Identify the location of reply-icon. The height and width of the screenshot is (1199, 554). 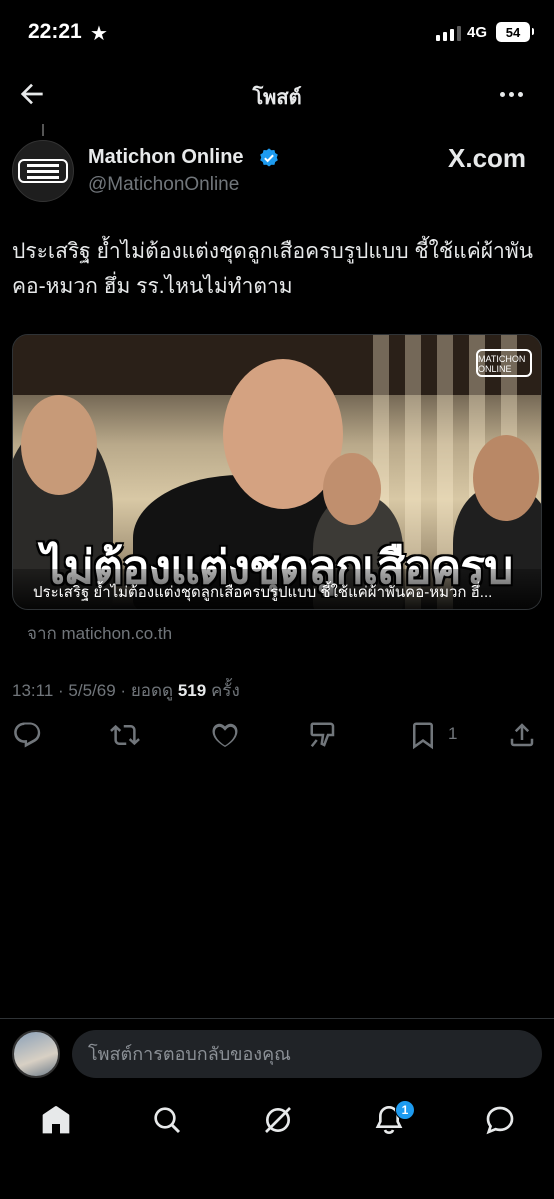
(27, 735).